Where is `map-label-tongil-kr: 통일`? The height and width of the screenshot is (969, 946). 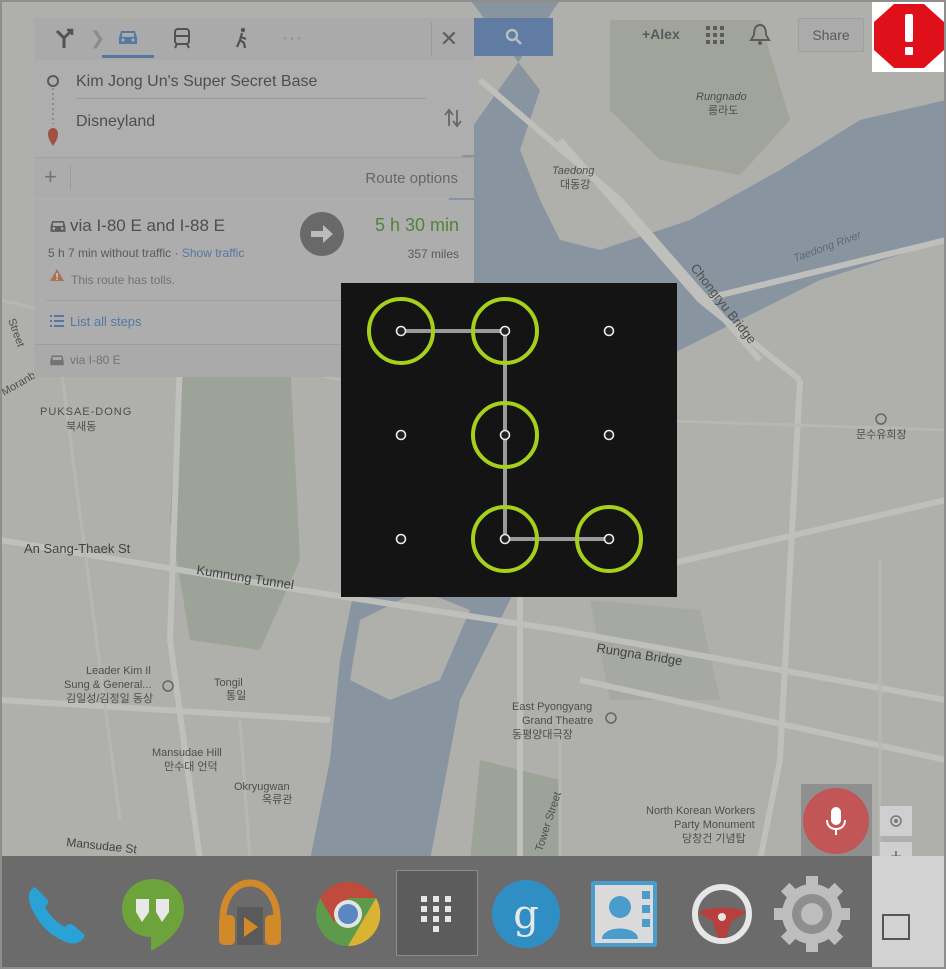 map-label-tongil-kr: 통일 is located at coordinates (236, 695).